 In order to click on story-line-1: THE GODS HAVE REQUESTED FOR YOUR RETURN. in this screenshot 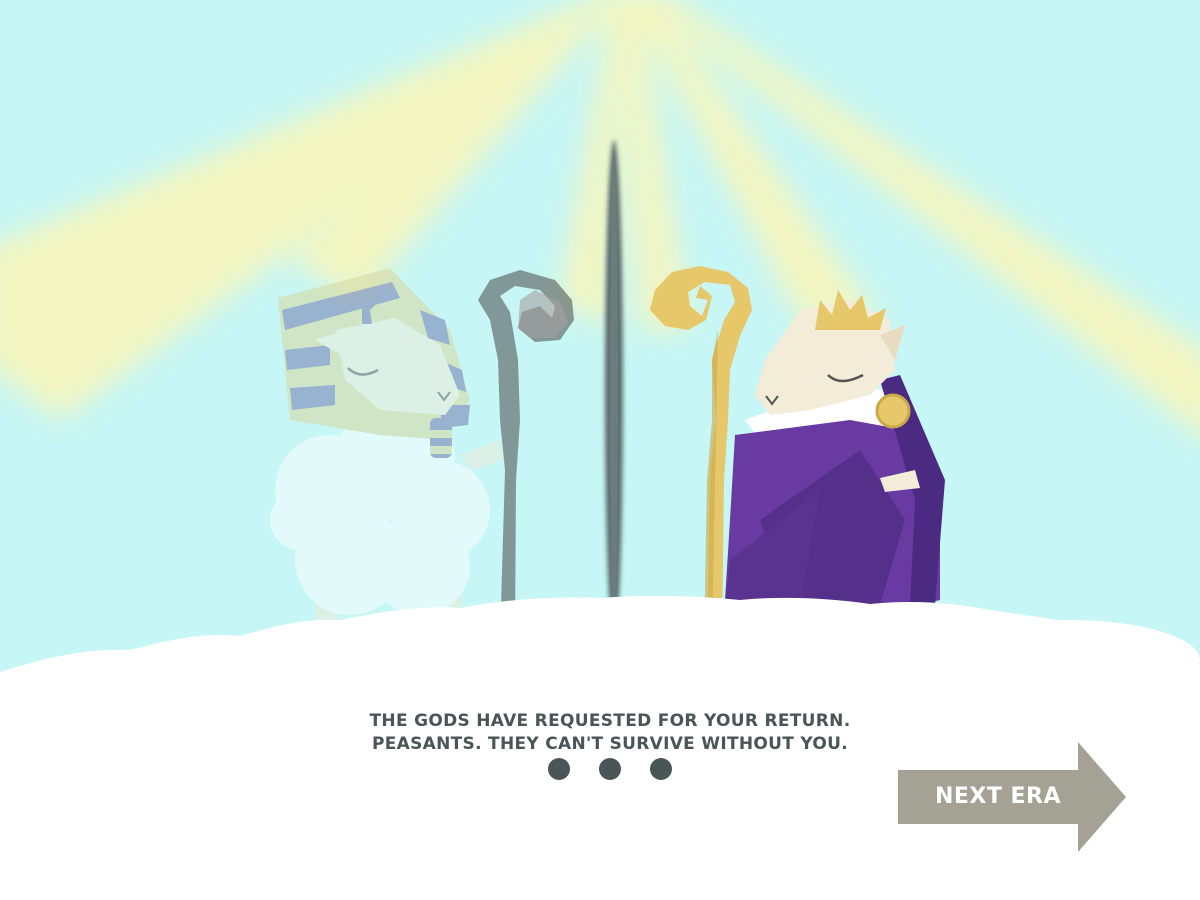, I will do `click(610, 721)`.